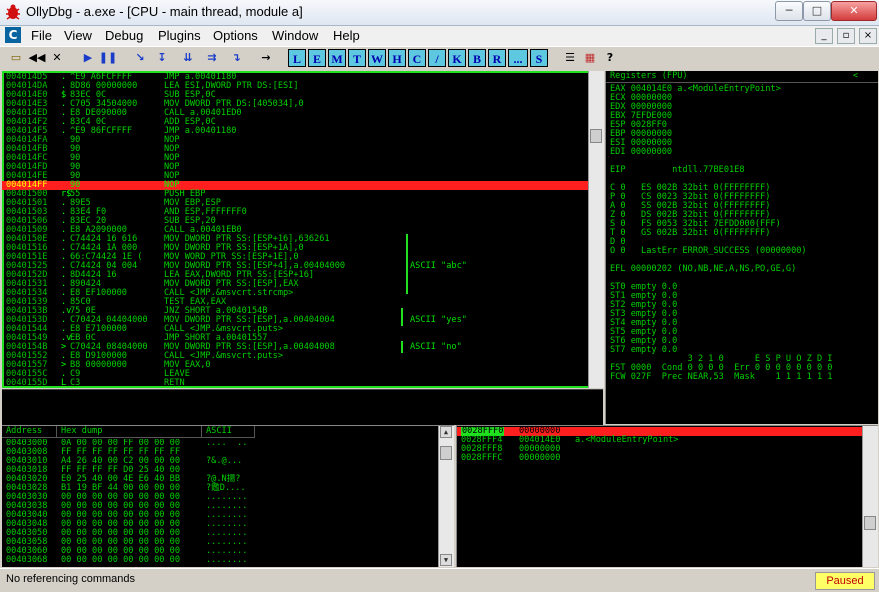 The height and width of the screenshot is (592, 879). What do you see at coordinates (337, 58) in the screenshot?
I see `memory-window-button: M` at bounding box center [337, 58].